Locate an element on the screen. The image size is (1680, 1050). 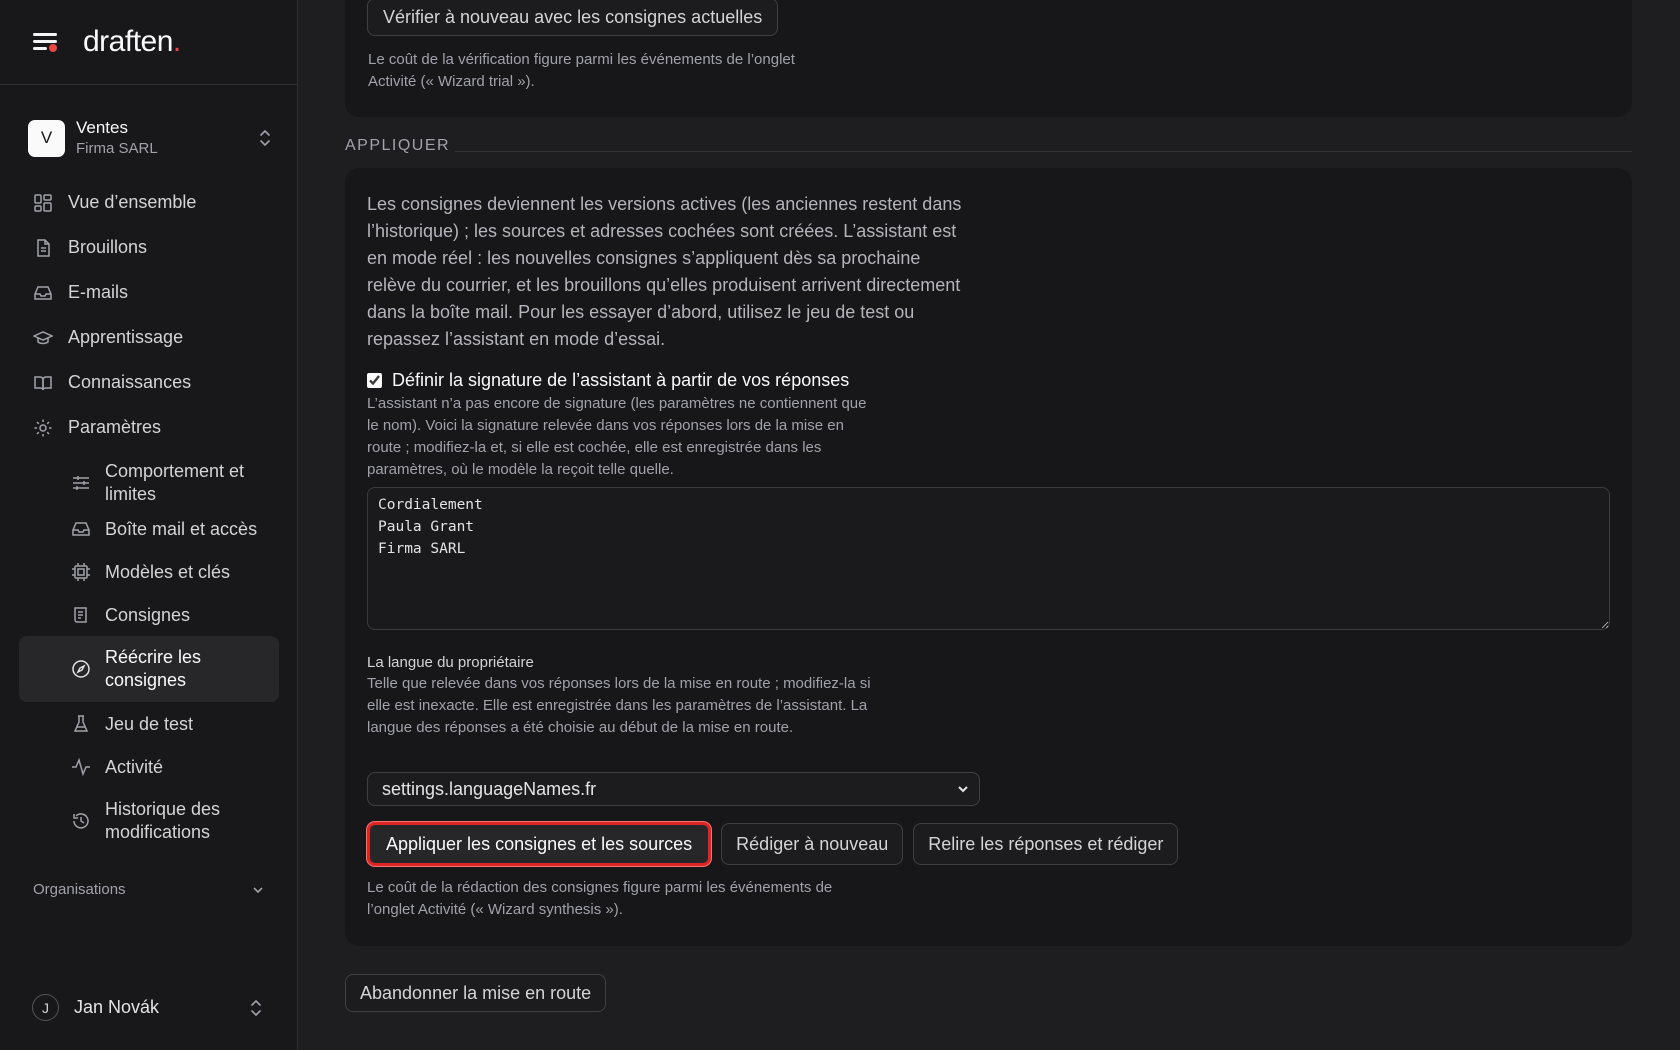
sidebar-subitem-activity: Activité is located at coordinates (149, 767).